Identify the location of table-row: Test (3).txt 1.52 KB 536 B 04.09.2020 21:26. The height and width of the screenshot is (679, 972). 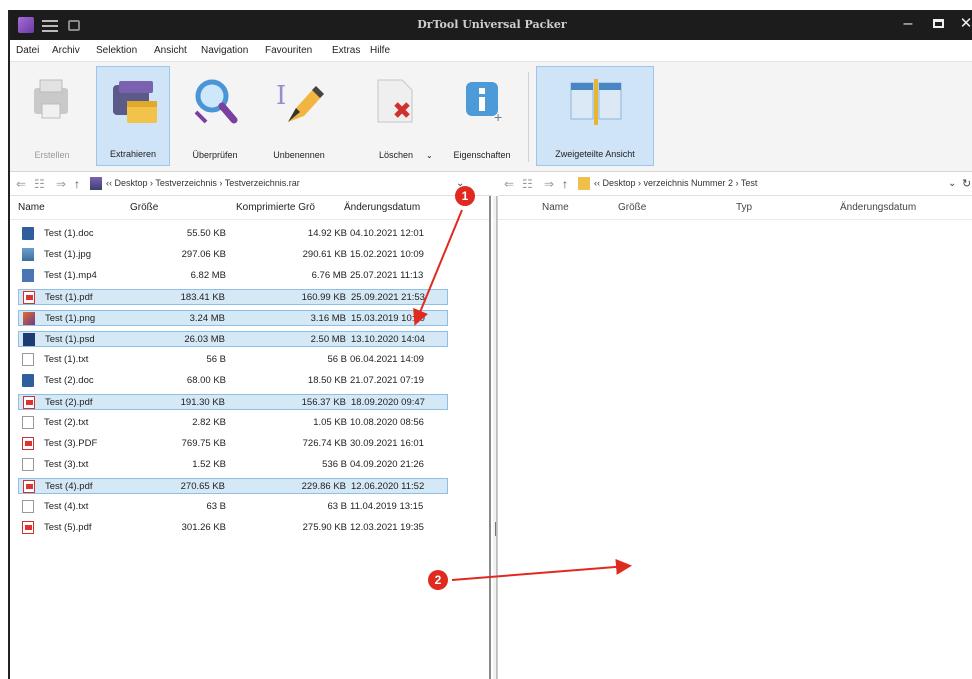
(233, 465).